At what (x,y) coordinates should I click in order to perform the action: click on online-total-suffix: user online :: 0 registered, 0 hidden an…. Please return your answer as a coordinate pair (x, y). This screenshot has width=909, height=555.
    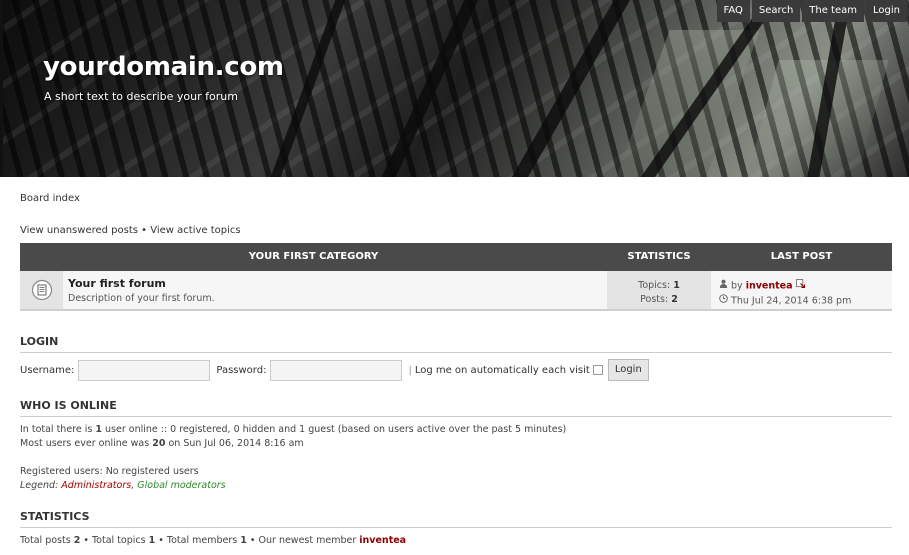
    Looking at the image, I should click on (336, 429).